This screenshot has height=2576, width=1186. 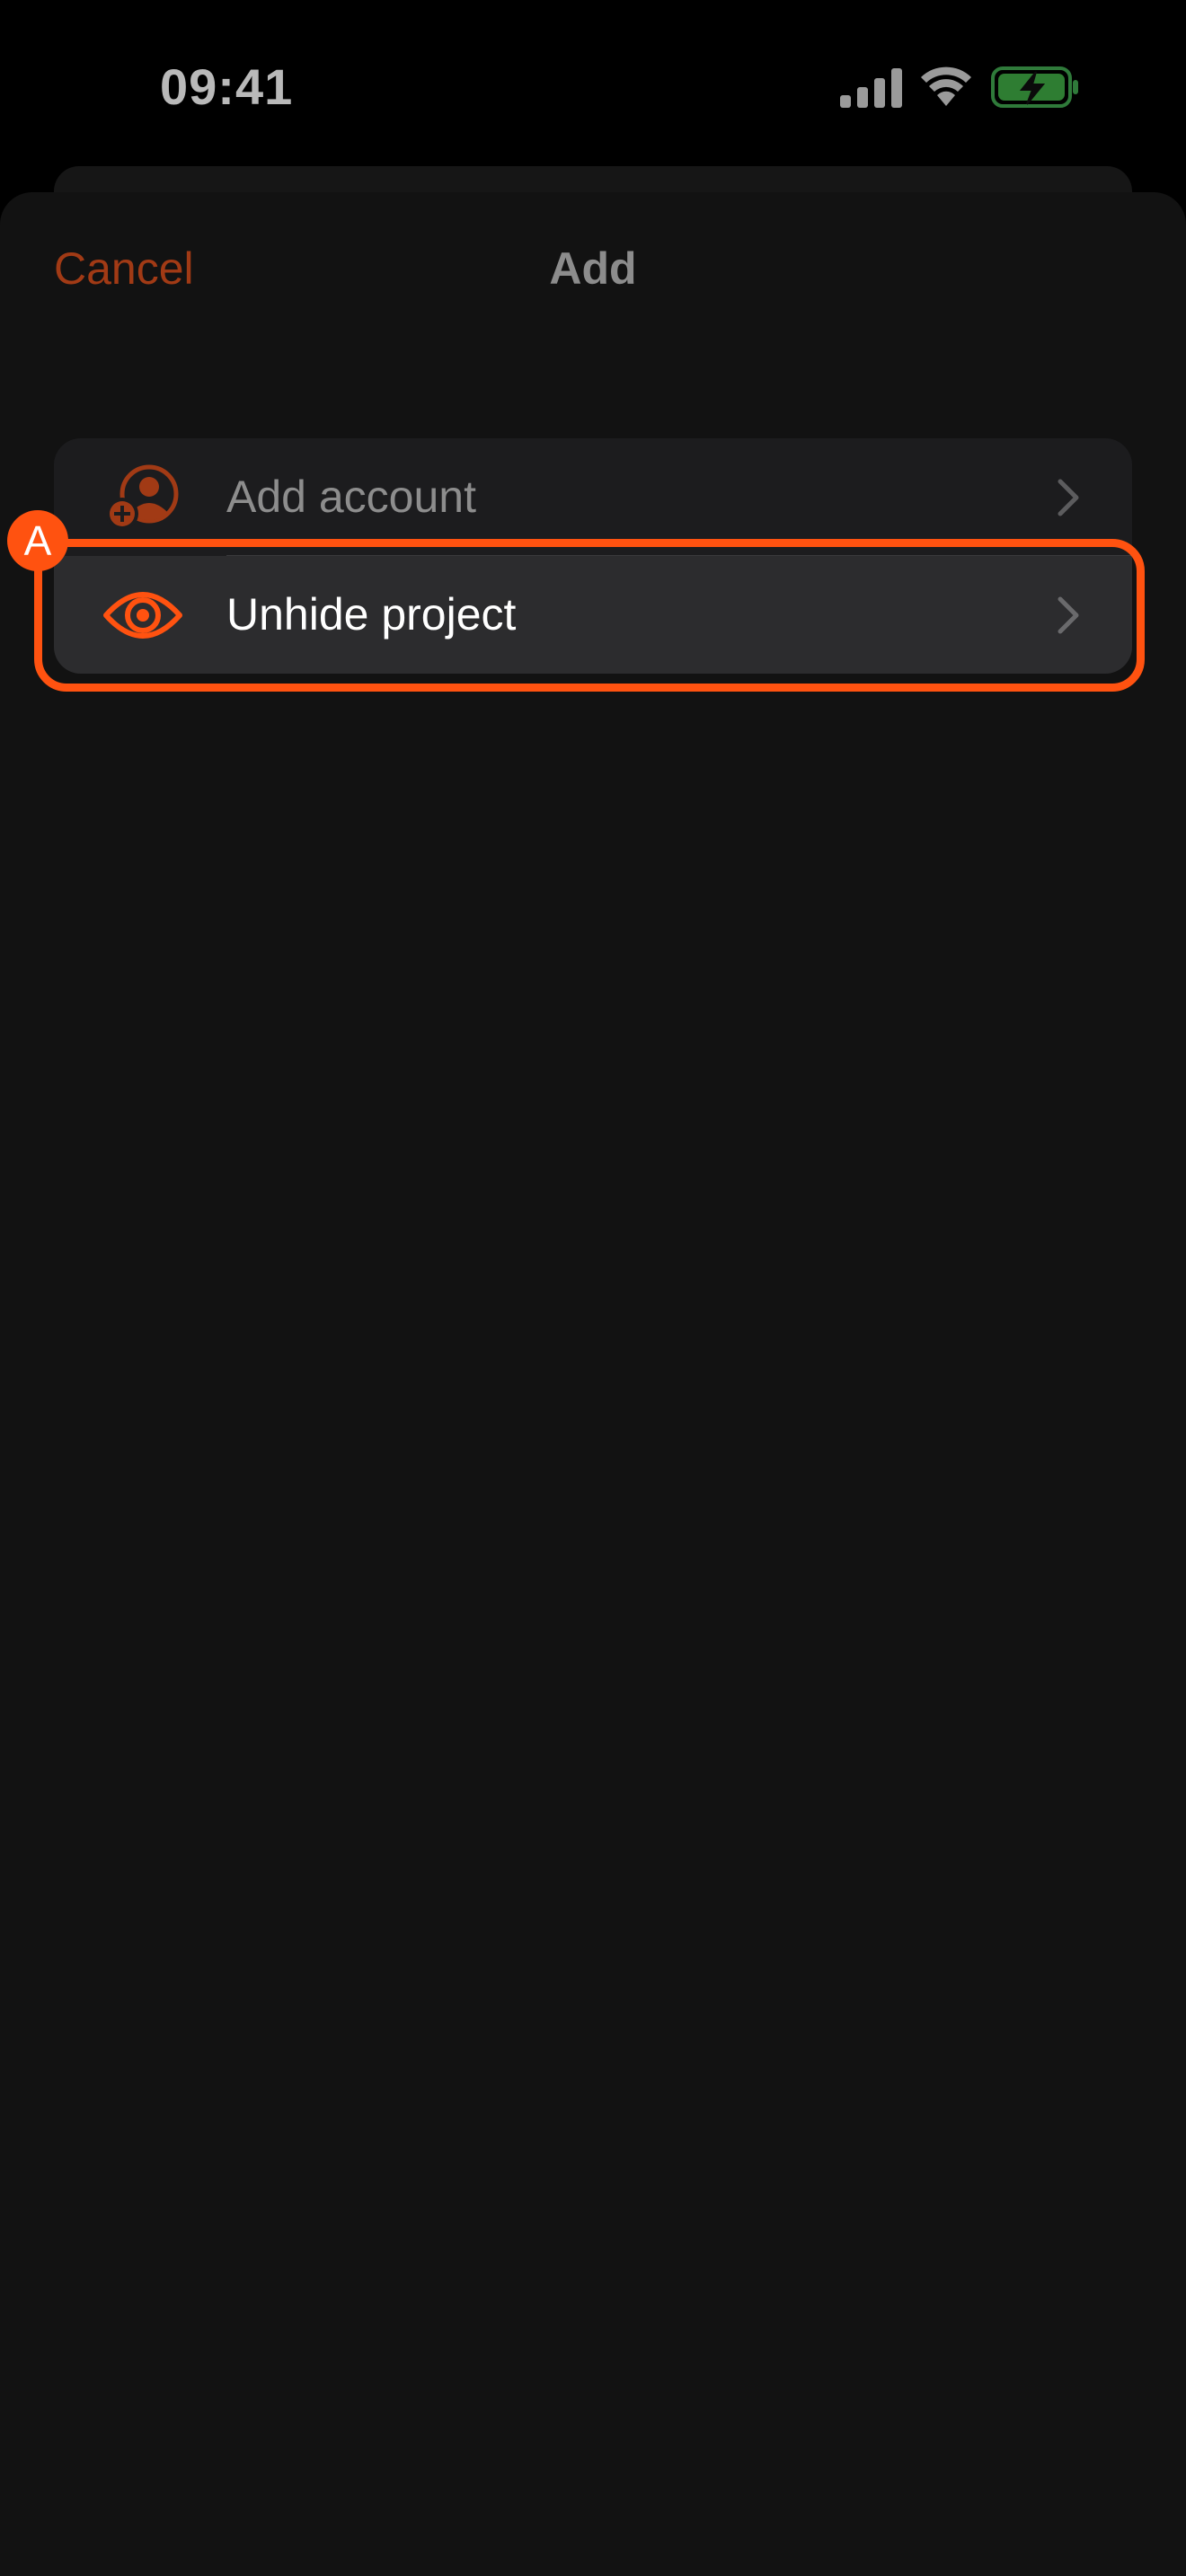 What do you see at coordinates (351, 497) in the screenshot?
I see `list-item-label: Add account` at bounding box center [351, 497].